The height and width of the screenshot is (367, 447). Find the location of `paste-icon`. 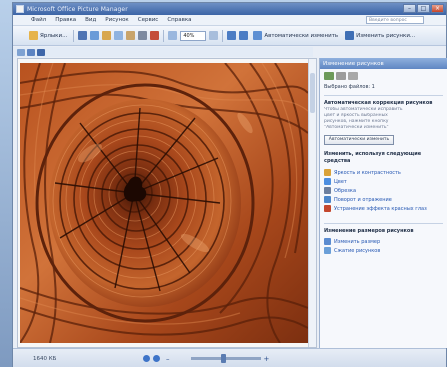

paste-icon is located at coordinates (131, 35).